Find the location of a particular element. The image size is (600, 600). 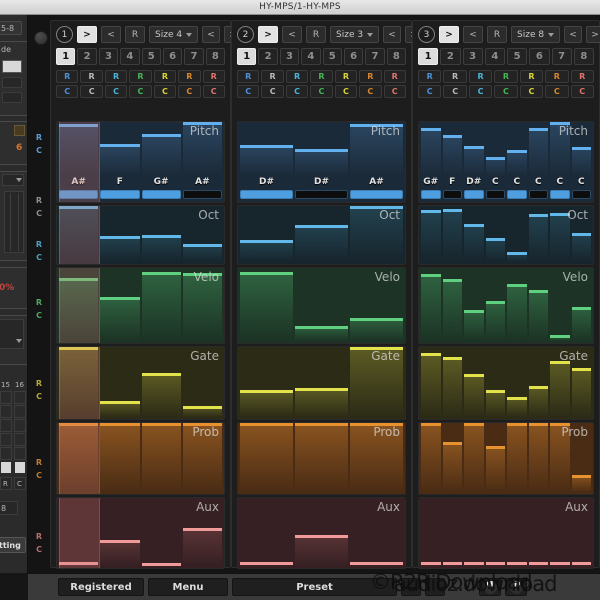

preset-button: Preset is located at coordinates (314, 587).